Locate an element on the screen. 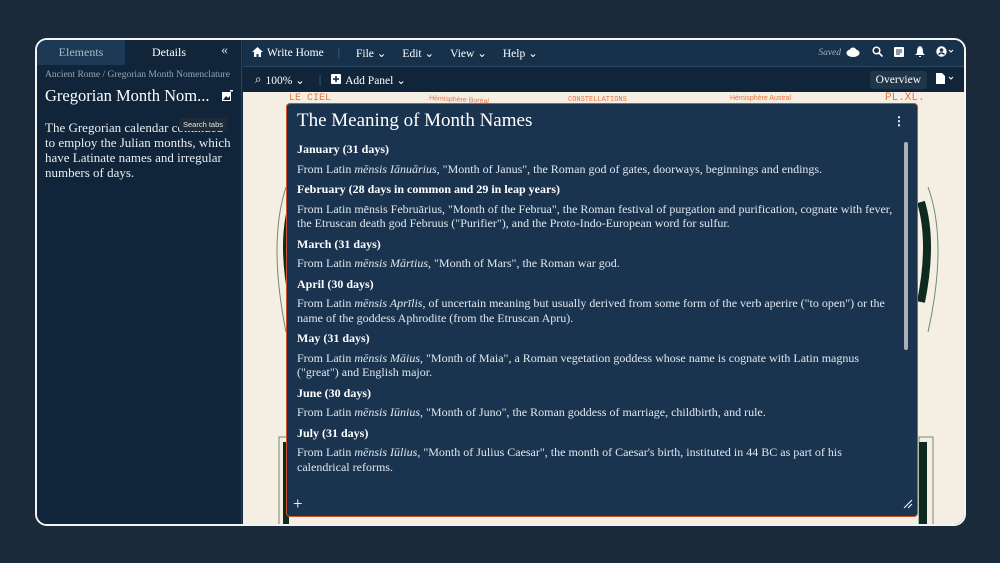  tab-elements: Elements is located at coordinates (81, 52).